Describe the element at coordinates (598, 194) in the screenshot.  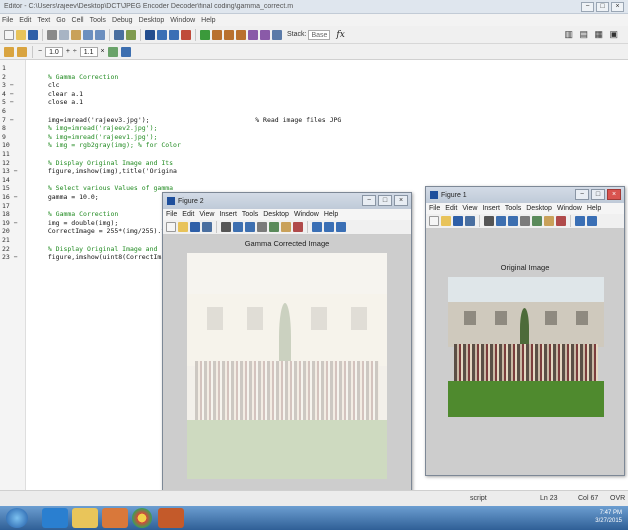
I see `figure-1-maximize-button: □` at that location.